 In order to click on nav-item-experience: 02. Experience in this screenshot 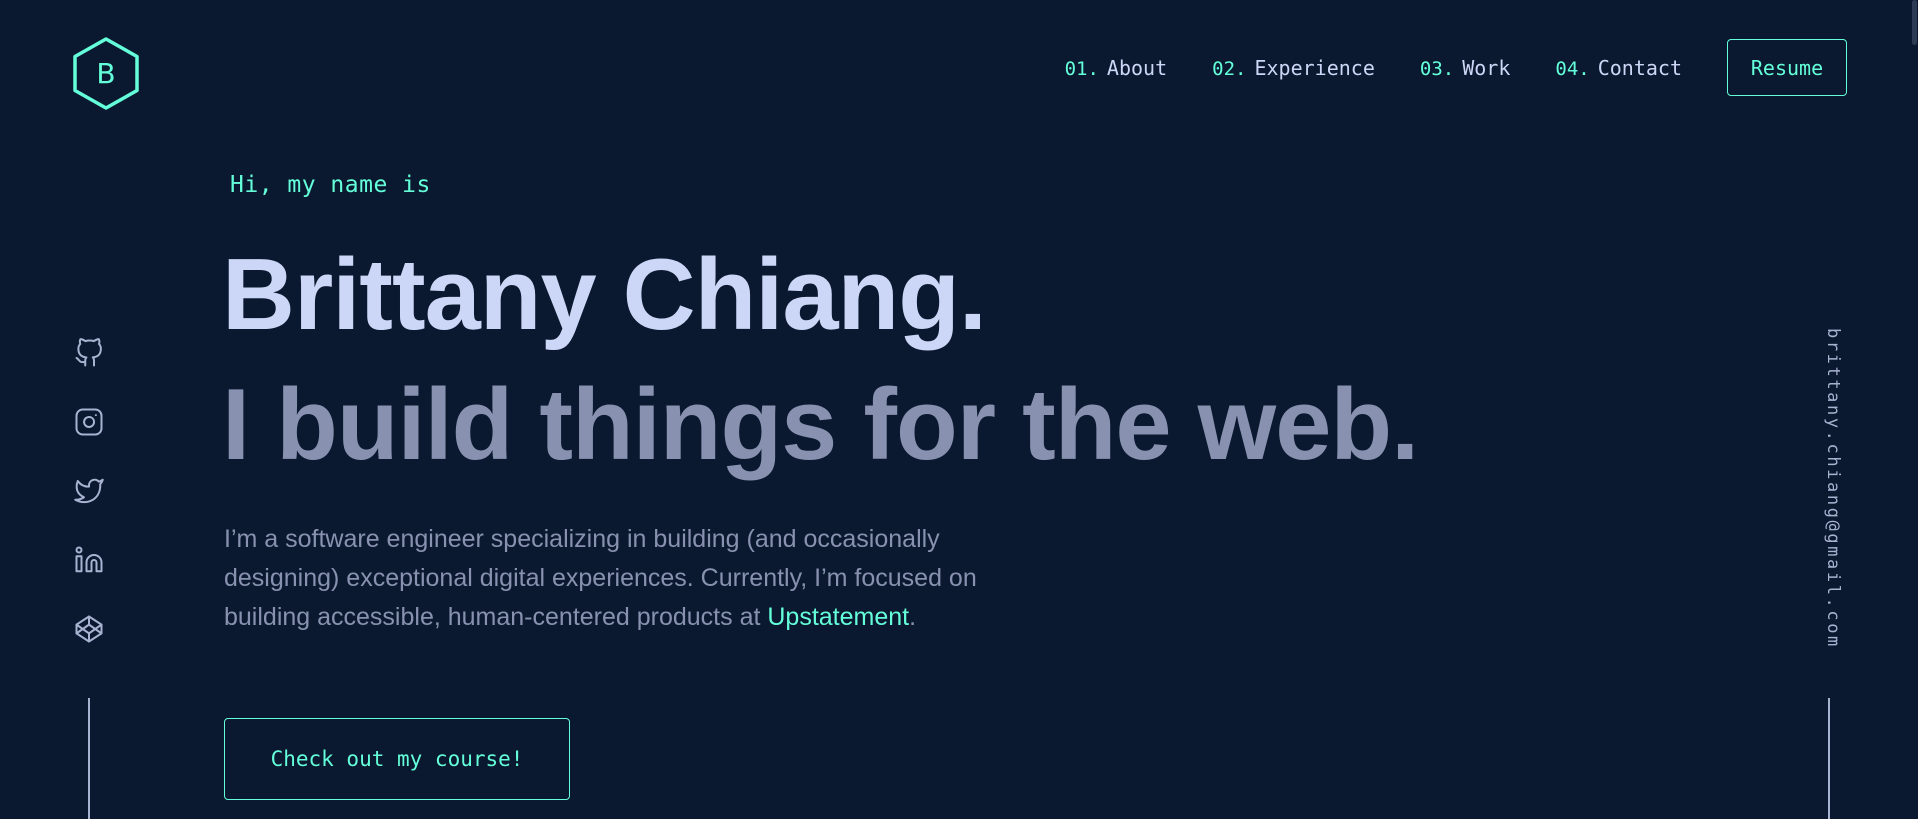, I will do `click(1293, 68)`.